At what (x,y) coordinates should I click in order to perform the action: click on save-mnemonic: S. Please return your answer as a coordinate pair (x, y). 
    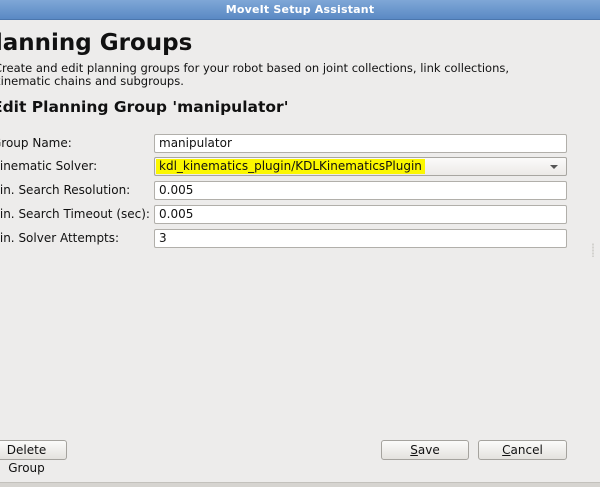
    Looking at the image, I should click on (414, 450).